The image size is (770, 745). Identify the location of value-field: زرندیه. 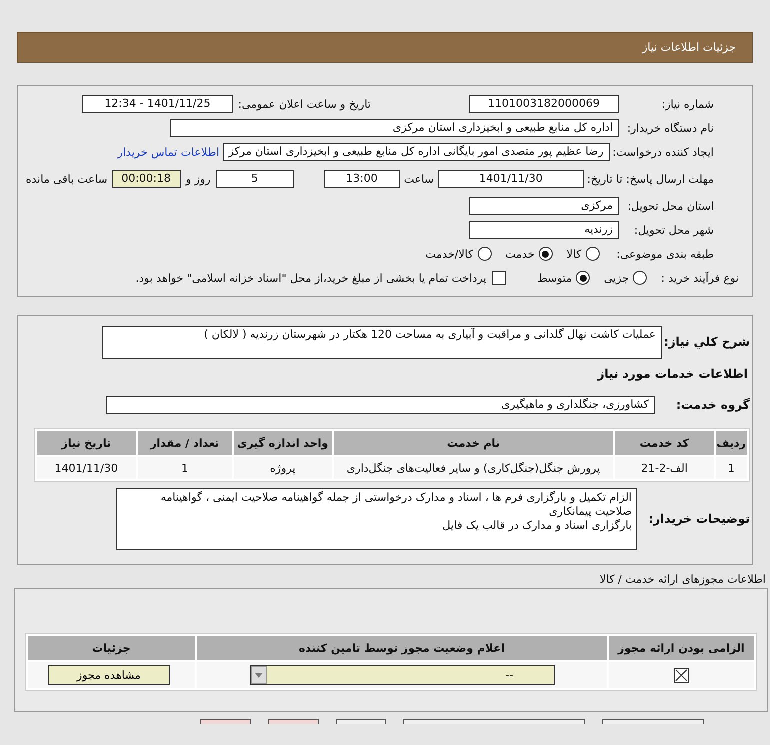
(544, 230).